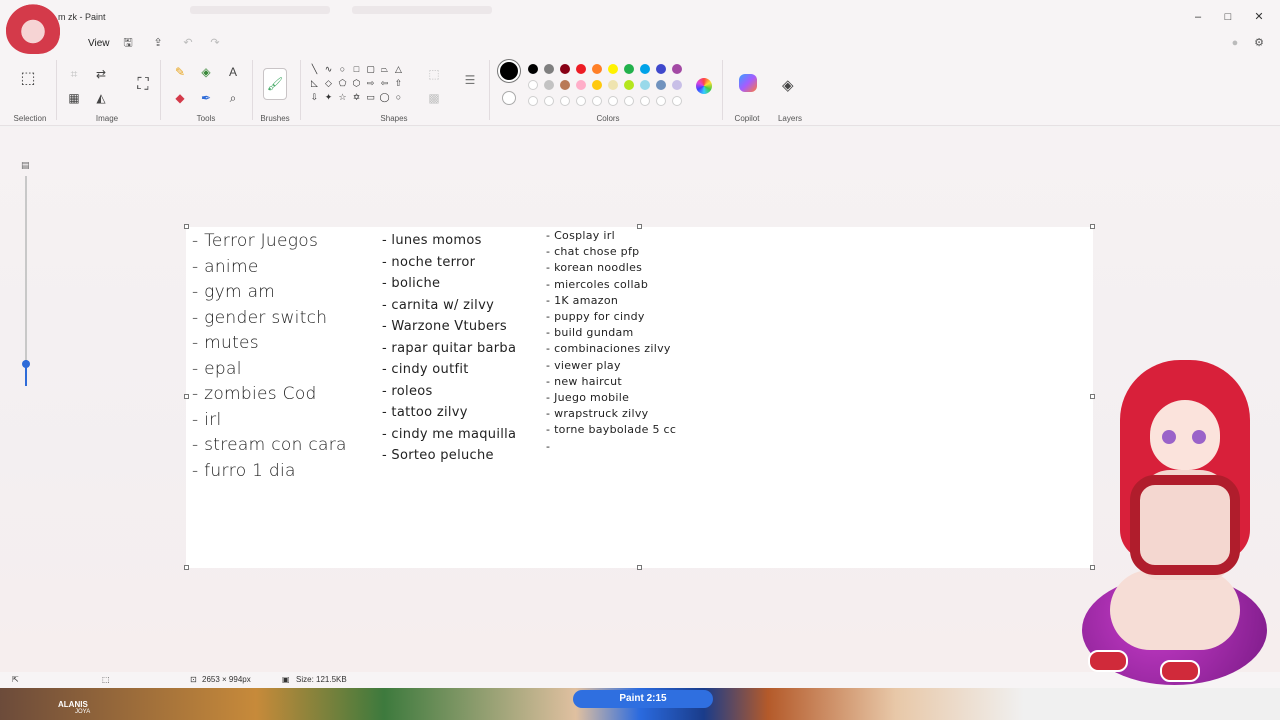 Image resolution: width=1280 pixels, height=720 pixels. Describe the element at coordinates (73, 704) in the screenshot. I see `overlay-label: ALANIS` at that location.